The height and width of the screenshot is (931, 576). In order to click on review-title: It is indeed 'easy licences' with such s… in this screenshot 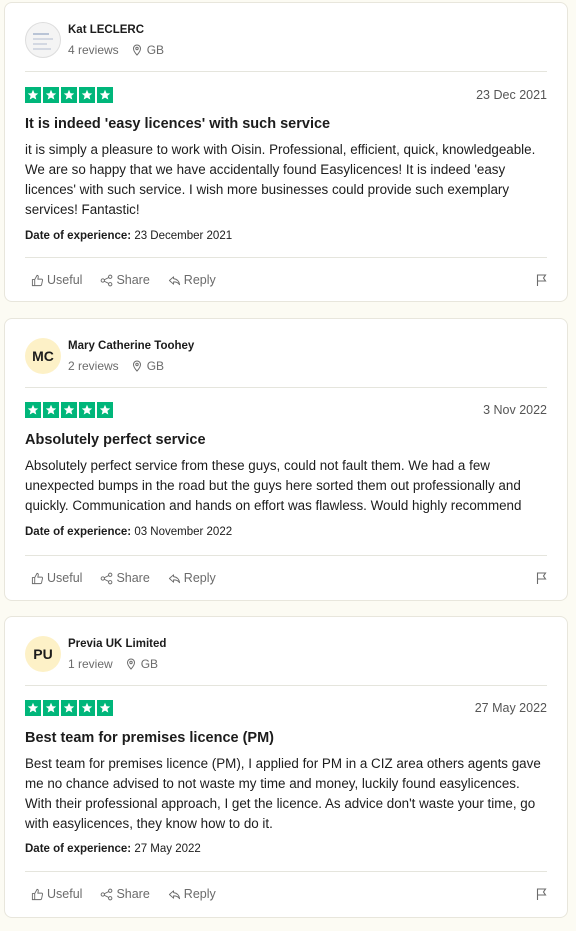, I will do `click(177, 124)`.